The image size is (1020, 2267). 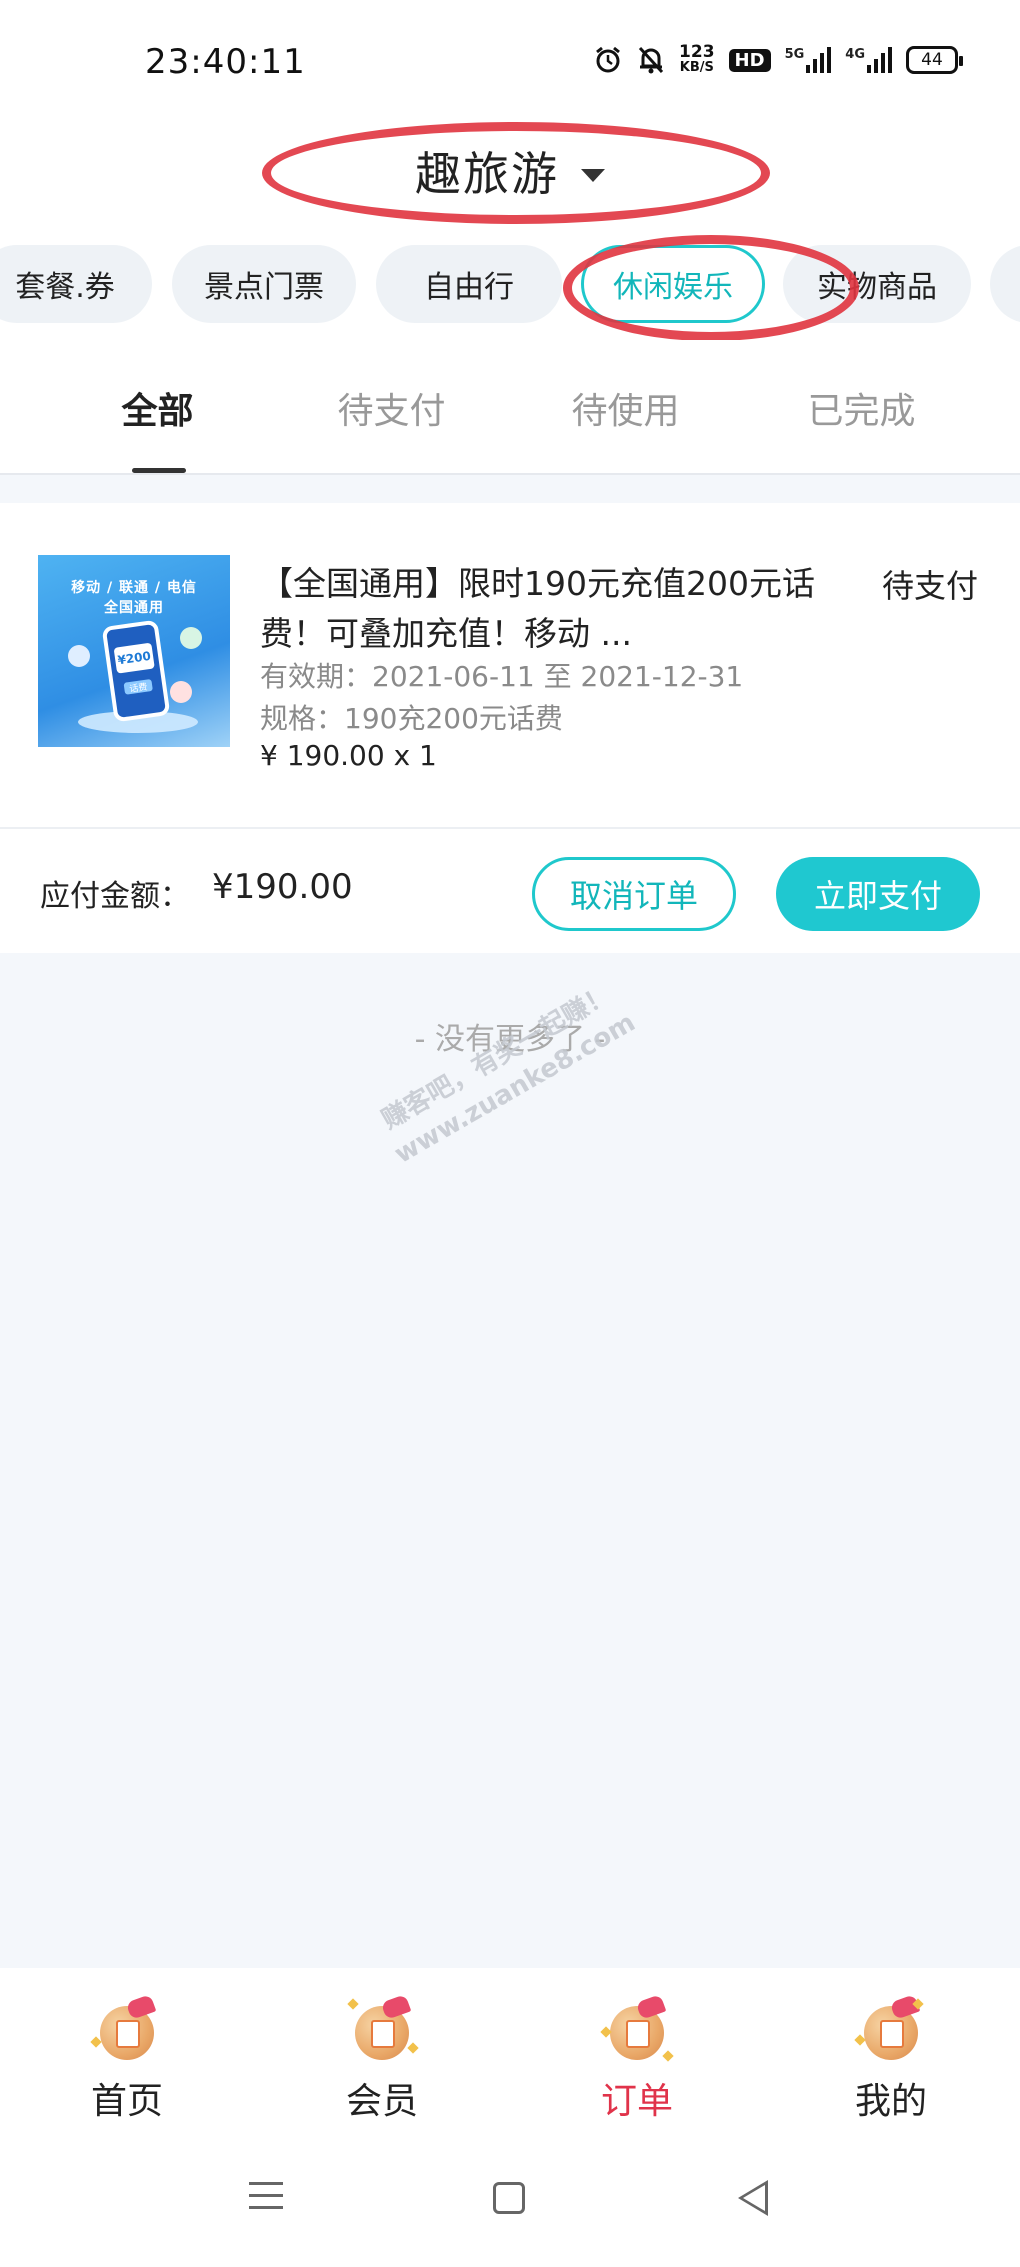 I want to click on nav-orders: 订单, so click(x=637, y=2061).